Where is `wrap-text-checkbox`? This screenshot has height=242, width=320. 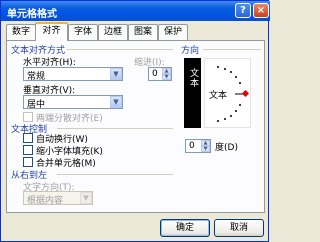 wrap-text-checkbox is located at coordinates (28, 138).